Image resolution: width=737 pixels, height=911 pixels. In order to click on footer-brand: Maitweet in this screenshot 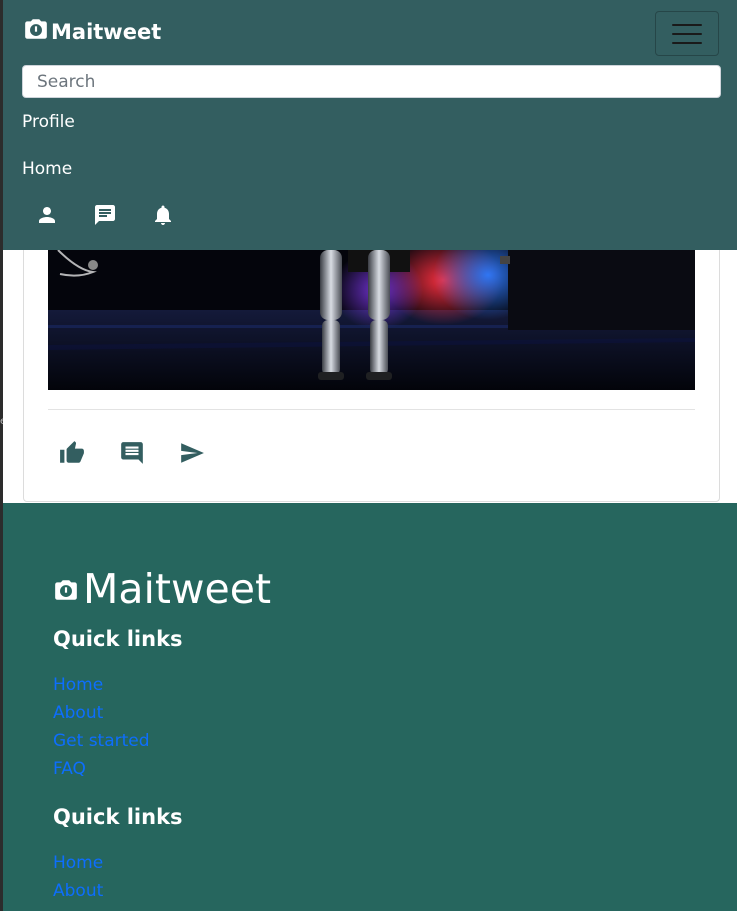, I will do `click(162, 589)`.